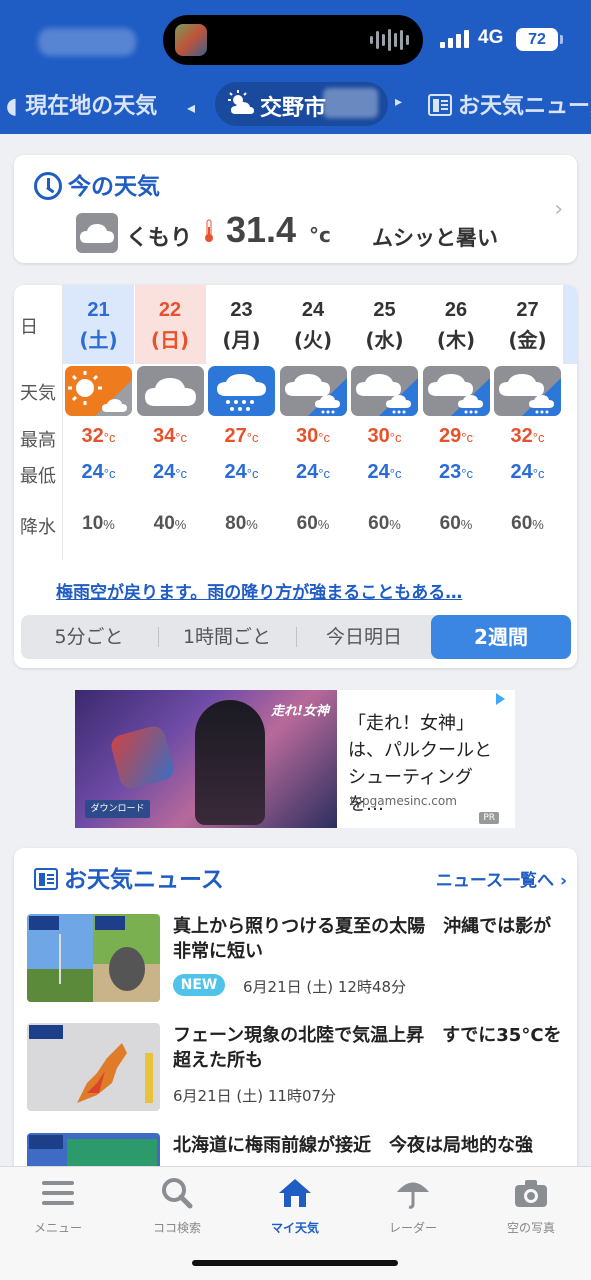  What do you see at coordinates (384, 340) in the screenshot?
I see `forecast-weekday: (水)` at bounding box center [384, 340].